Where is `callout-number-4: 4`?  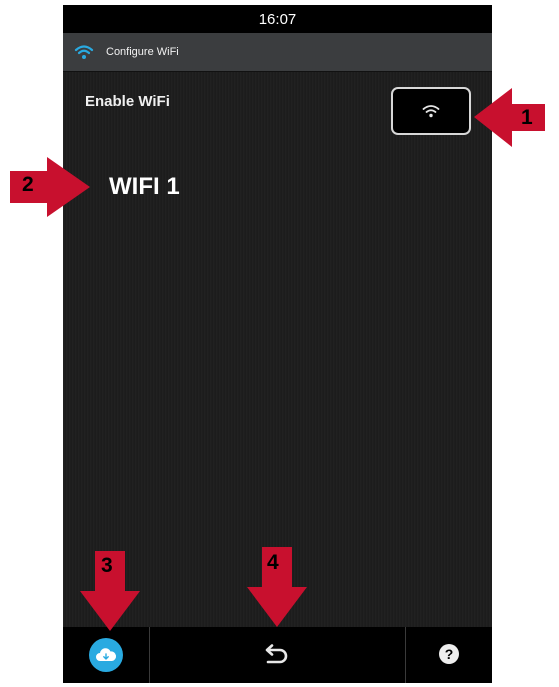 callout-number-4: 4 is located at coordinates (273, 562).